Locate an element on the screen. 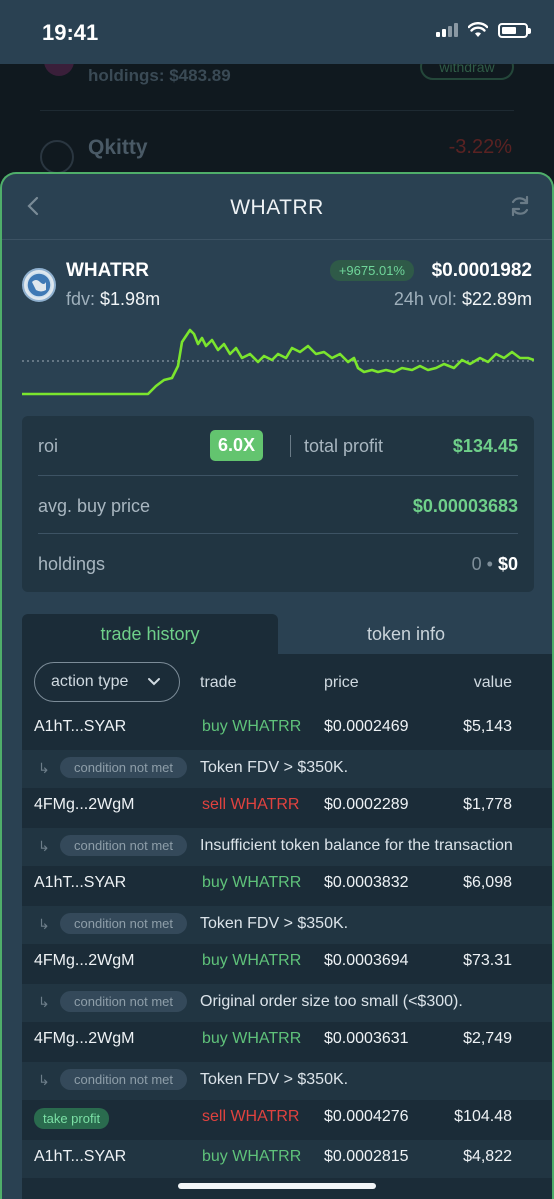  cellular-signal-icon is located at coordinates (447, 30).